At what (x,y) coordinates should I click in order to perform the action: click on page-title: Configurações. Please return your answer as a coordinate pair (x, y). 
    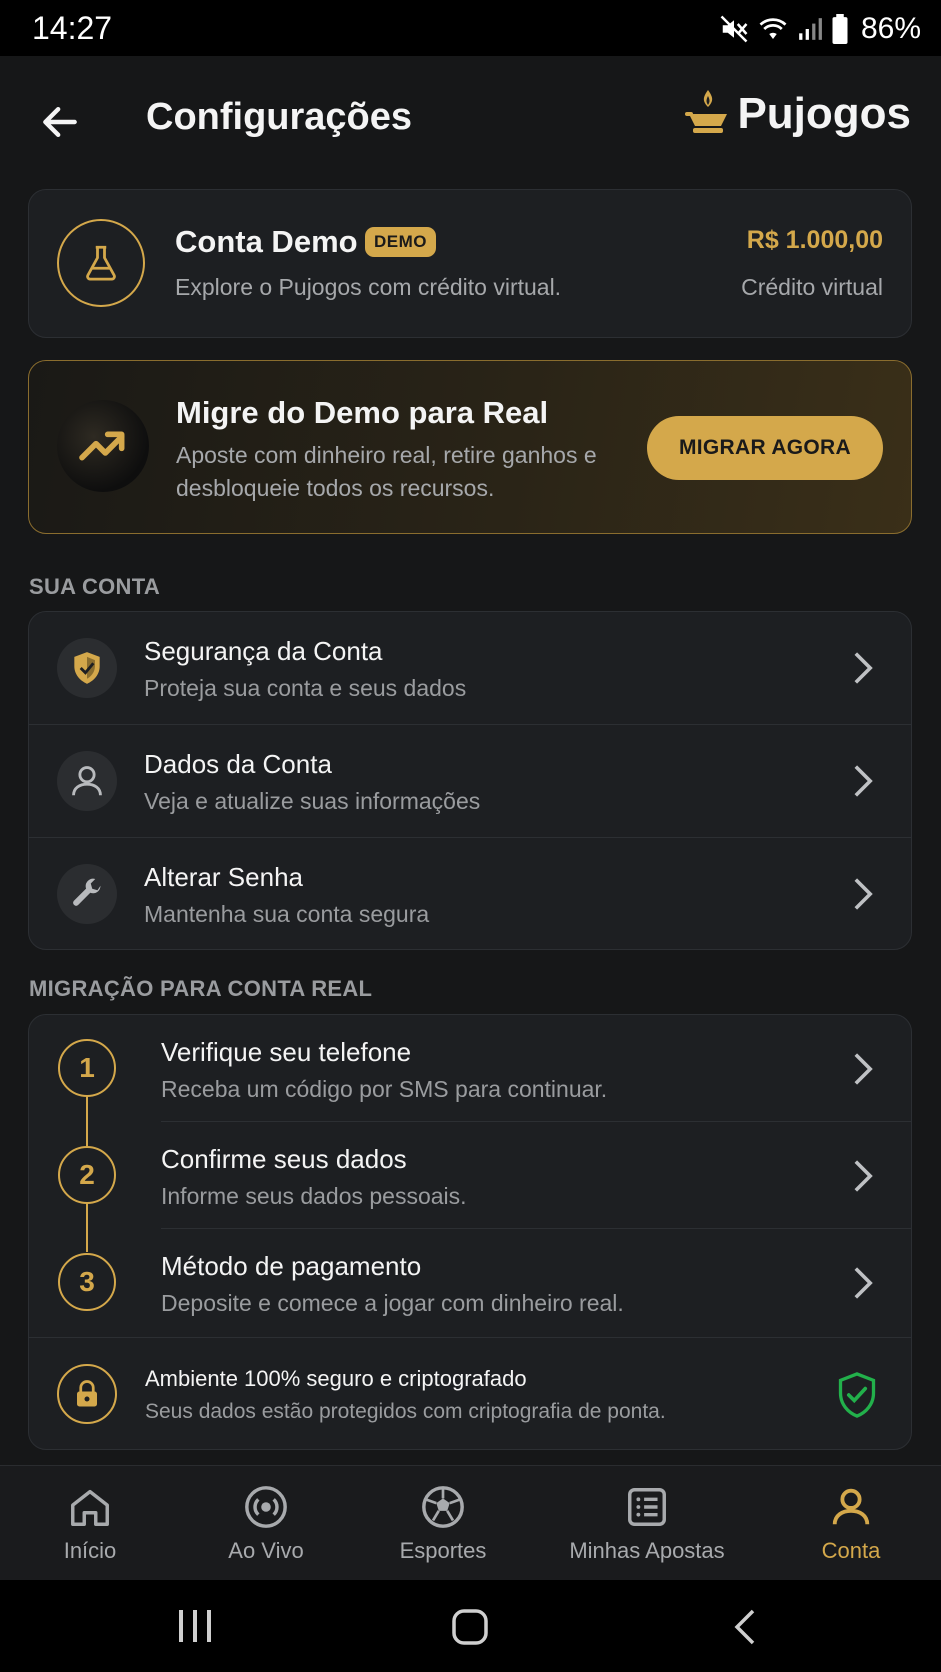
    Looking at the image, I should click on (279, 117).